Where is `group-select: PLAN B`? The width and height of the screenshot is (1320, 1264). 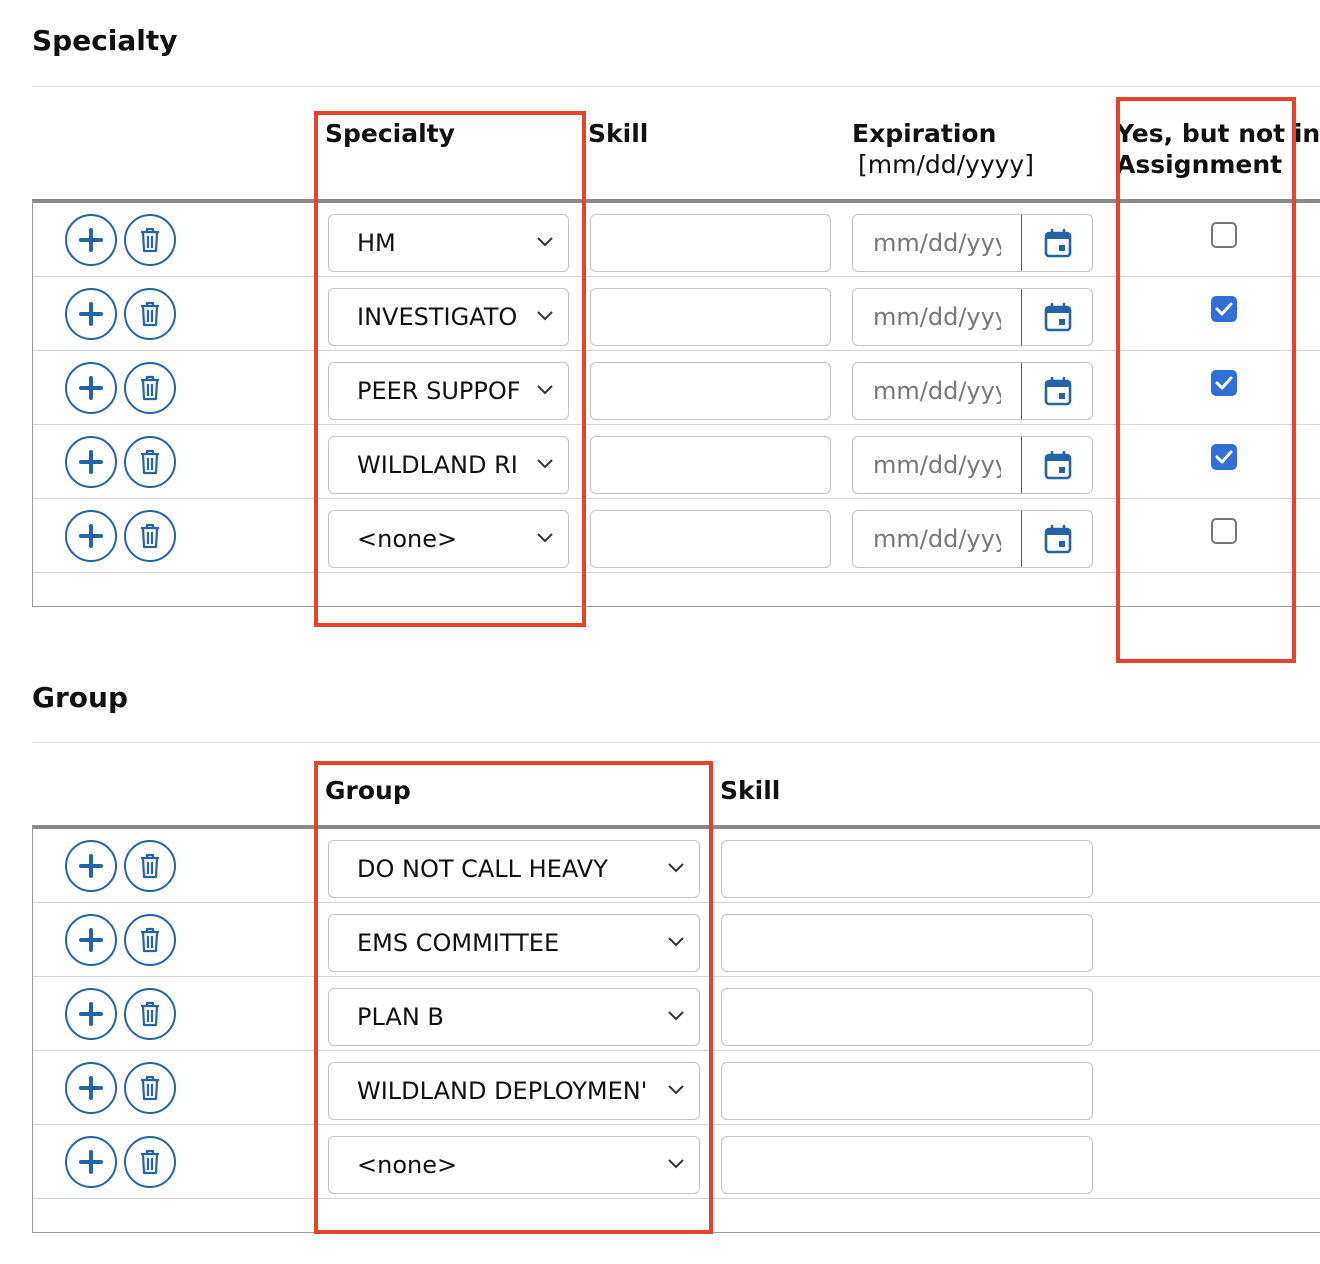
group-select: PLAN B is located at coordinates (514, 1017).